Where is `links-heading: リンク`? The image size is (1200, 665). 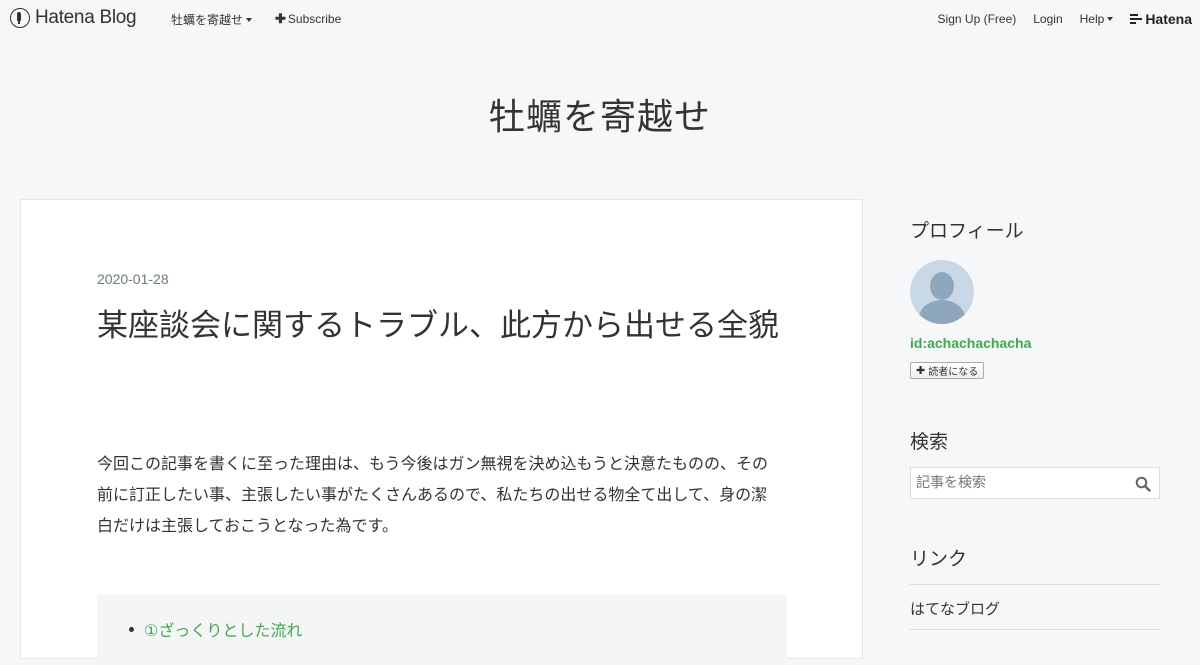
links-heading: リンク is located at coordinates (939, 559).